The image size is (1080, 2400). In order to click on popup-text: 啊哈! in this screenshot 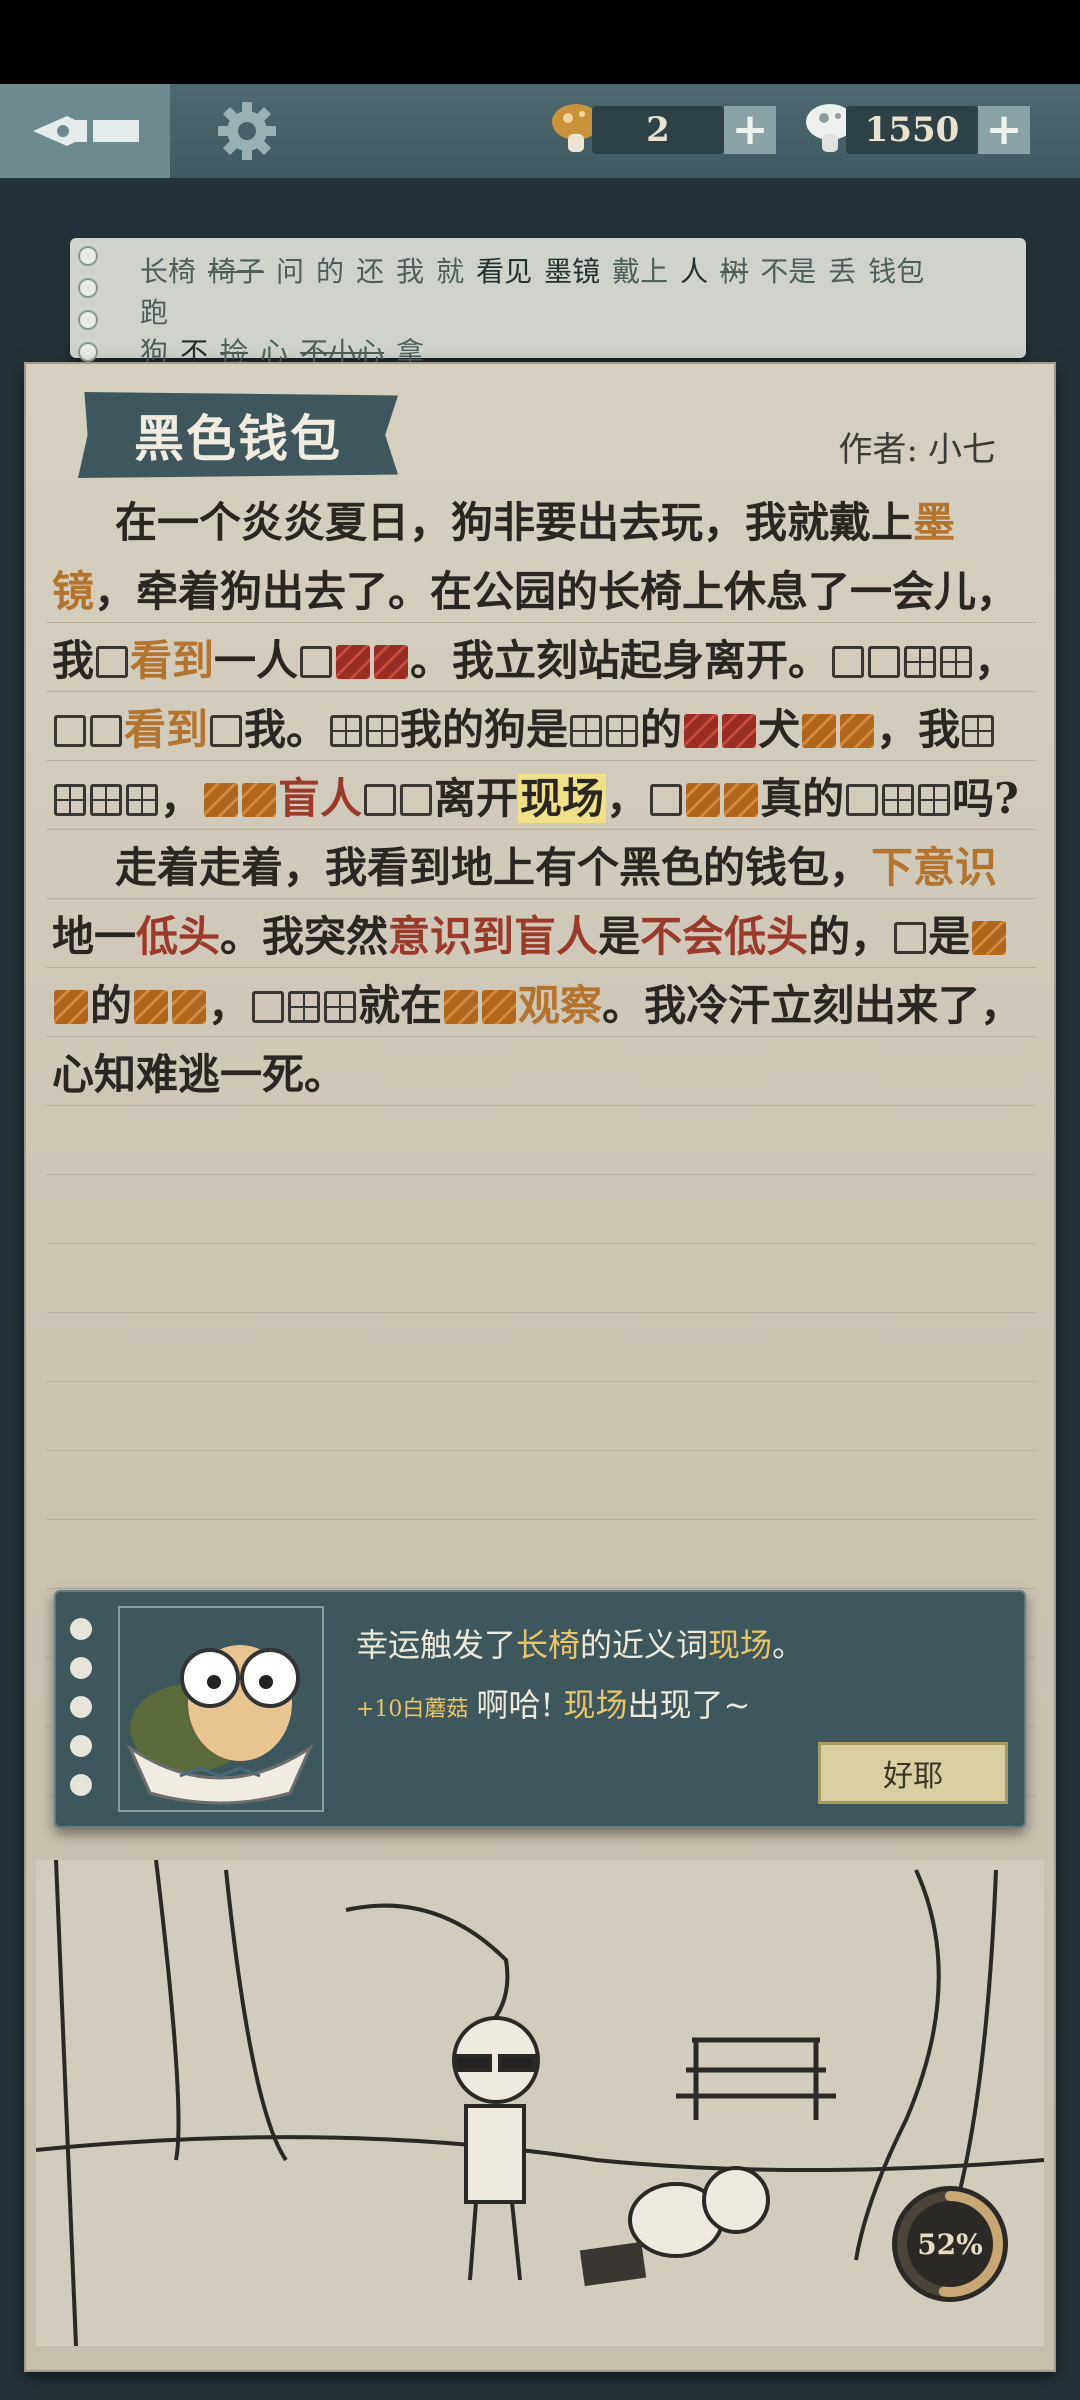, I will do `click(515, 1705)`.